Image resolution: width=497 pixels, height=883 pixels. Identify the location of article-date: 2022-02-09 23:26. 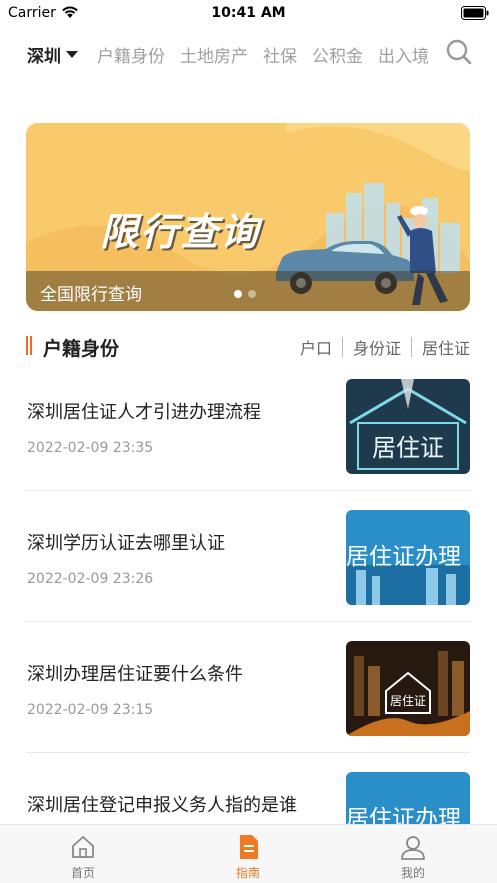
(90, 579).